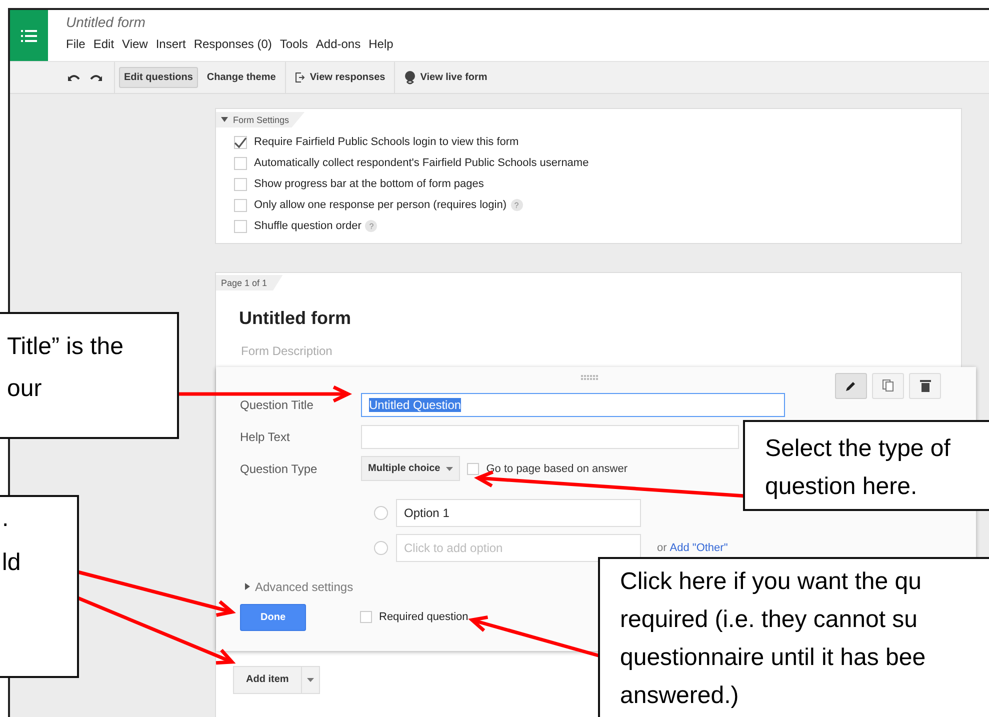 Image resolution: width=989 pixels, height=717 pixels. I want to click on option-label: Show progress bar at the bottom of form pages, so click(369, 184).